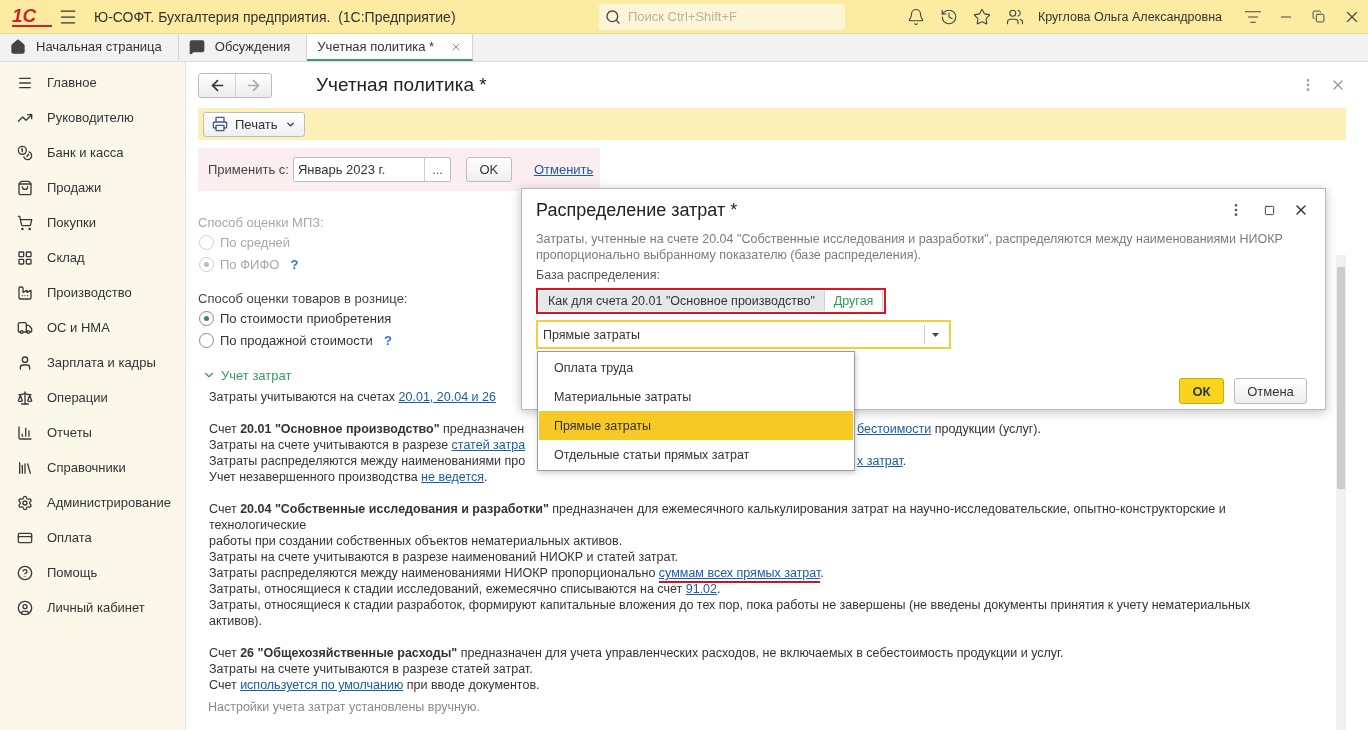  What do you see at coordinates (367, 429) in the screenshot?
I see `text-line: Счет 20.01 "Основное производство" предназначен` at bounding box center [367, 429].